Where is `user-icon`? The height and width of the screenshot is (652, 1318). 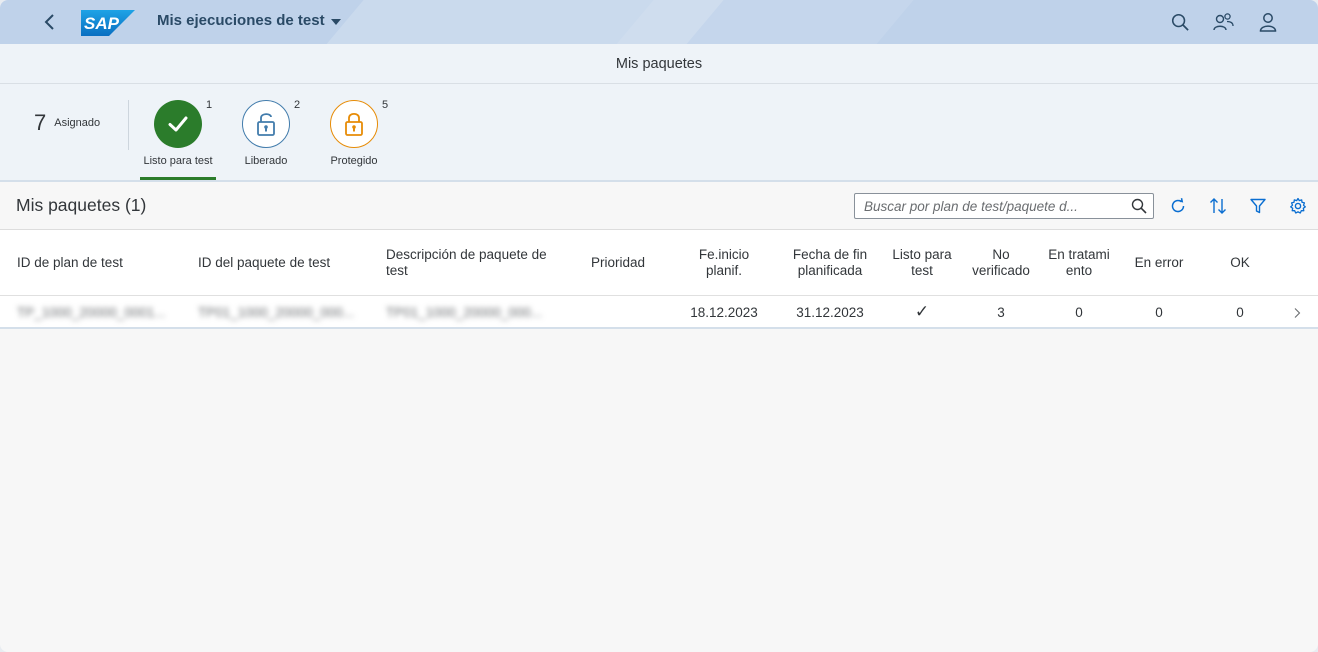 user-icon is located at coordinates (1268, 22).